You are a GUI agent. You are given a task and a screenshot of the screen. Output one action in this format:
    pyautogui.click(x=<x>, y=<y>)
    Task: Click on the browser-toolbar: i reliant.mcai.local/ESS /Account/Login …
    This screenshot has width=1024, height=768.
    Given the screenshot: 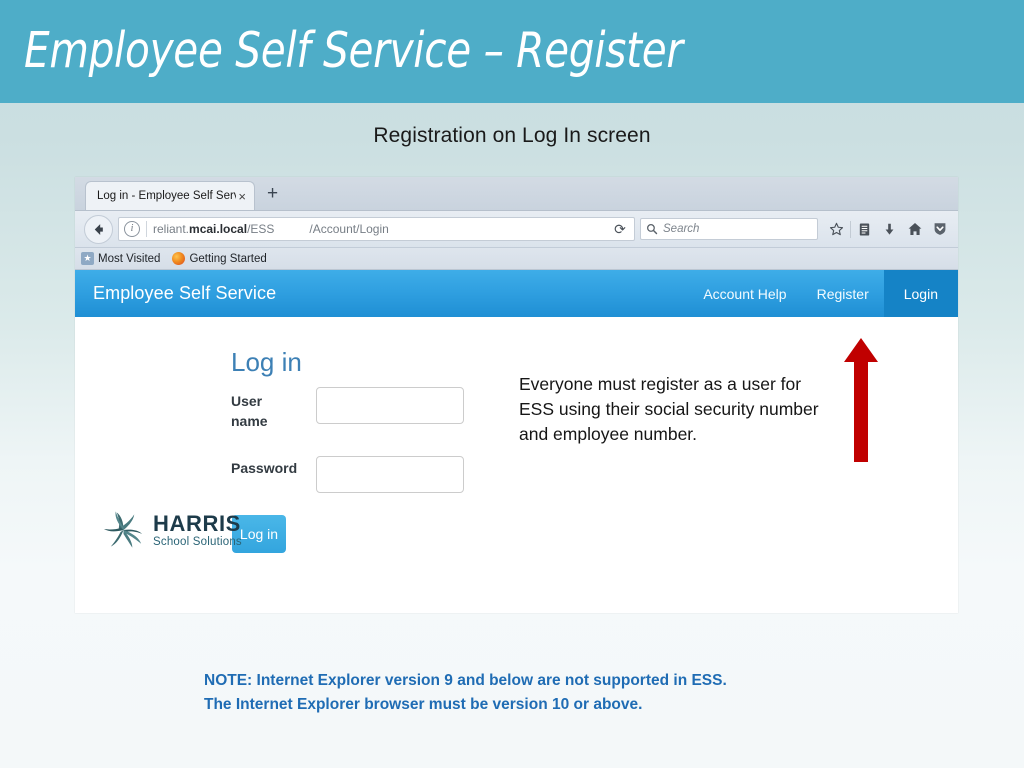 What is the action you would take?
    pyautogui.click(x=516, y=229)
    